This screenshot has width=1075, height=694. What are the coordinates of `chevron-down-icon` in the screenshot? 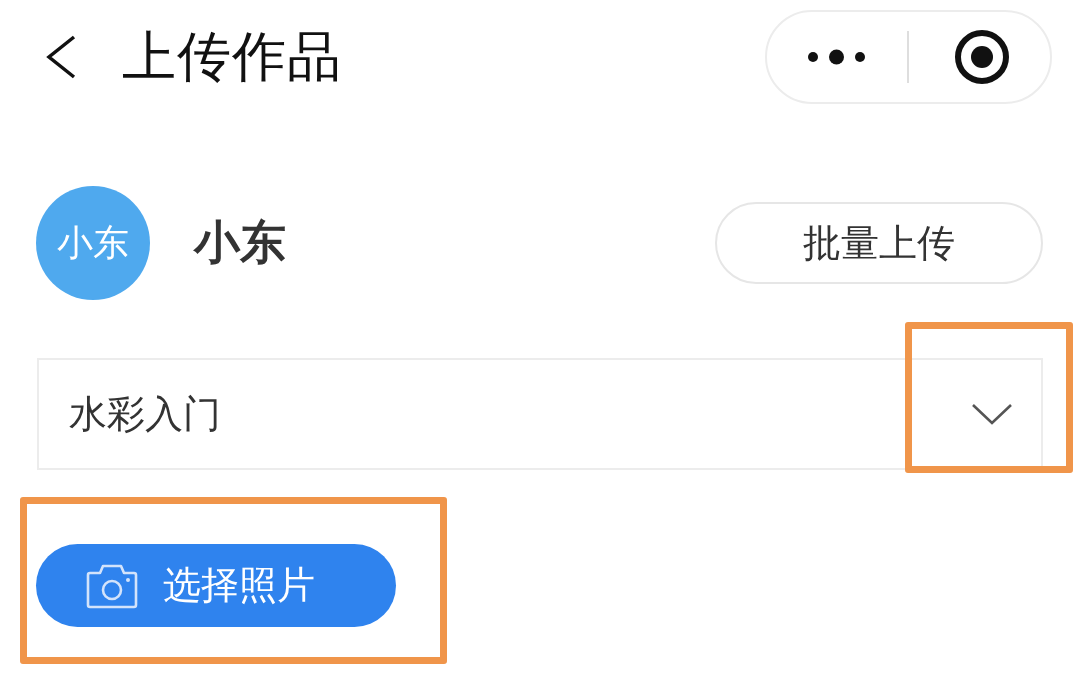 It's located at (992, 414).